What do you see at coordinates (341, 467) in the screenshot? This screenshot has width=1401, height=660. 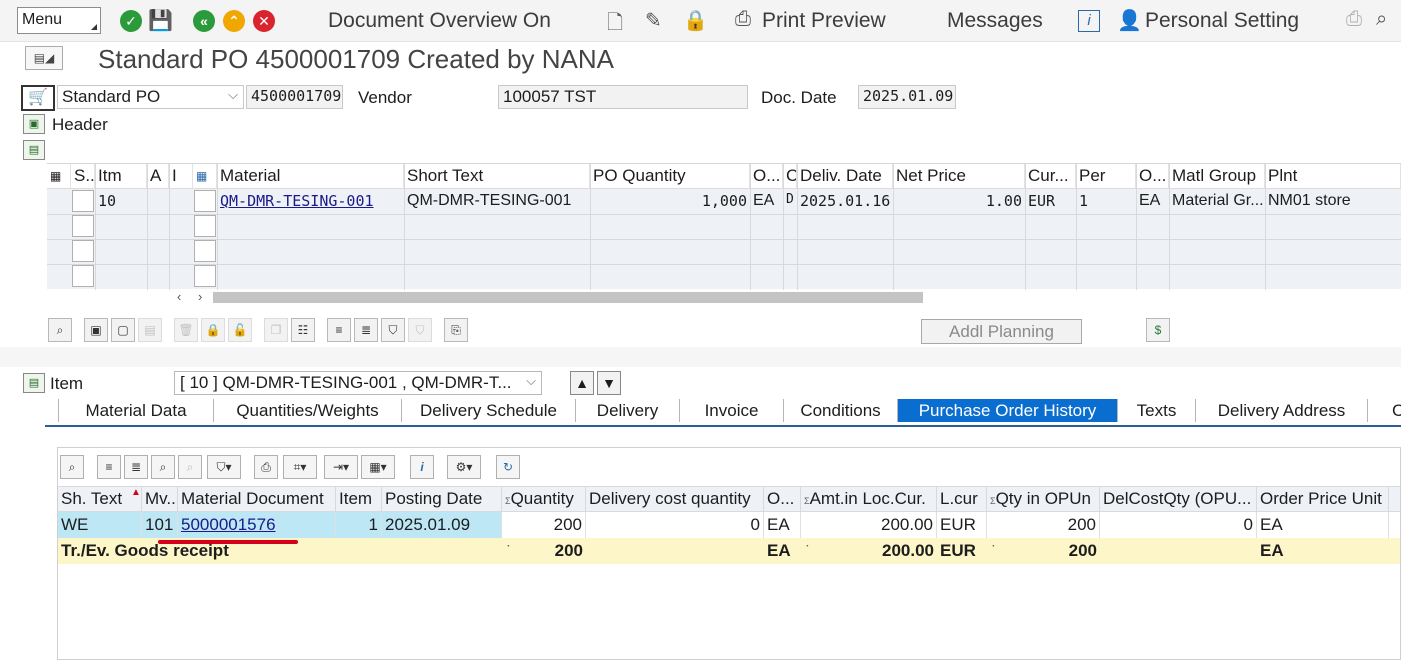 I see `export-icon: ⇥▾` at bounding box center [341, 467].